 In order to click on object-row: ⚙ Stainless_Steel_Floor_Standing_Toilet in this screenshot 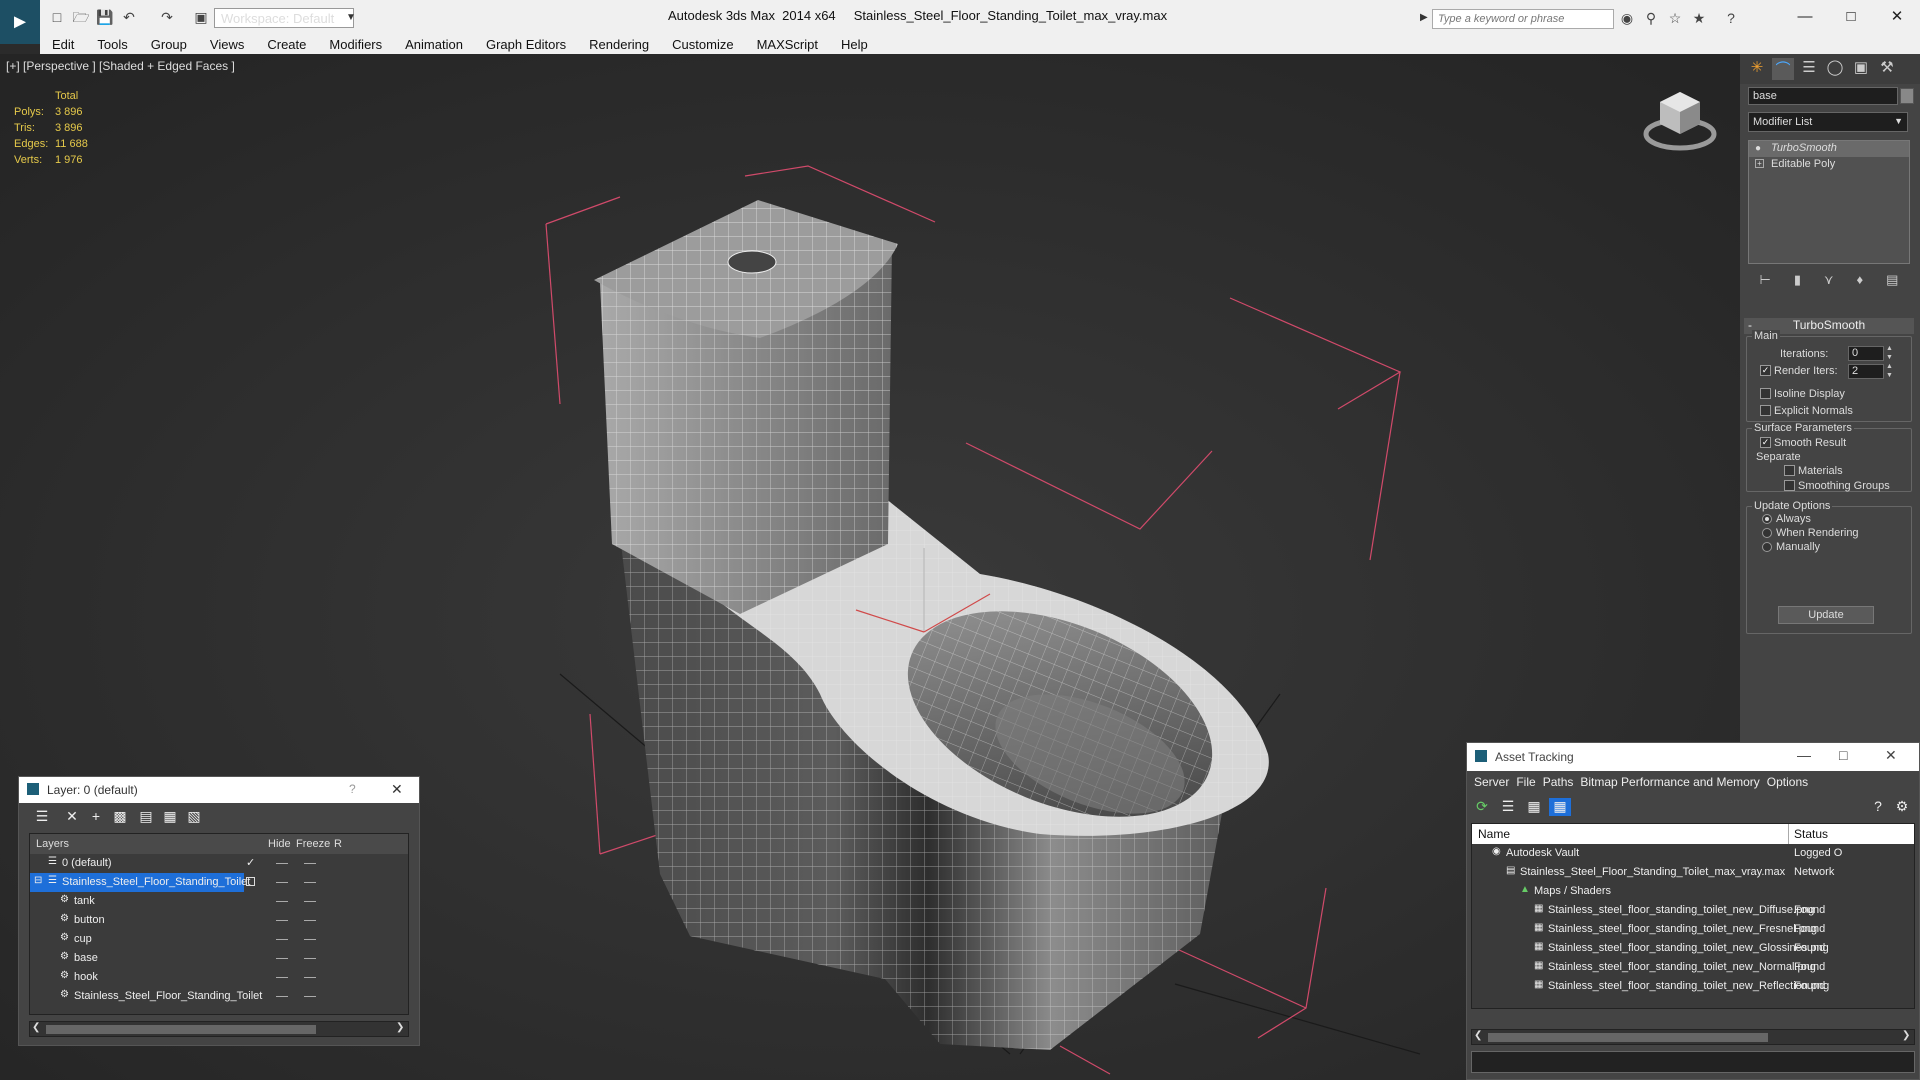, I will do `click(219, 996)`.